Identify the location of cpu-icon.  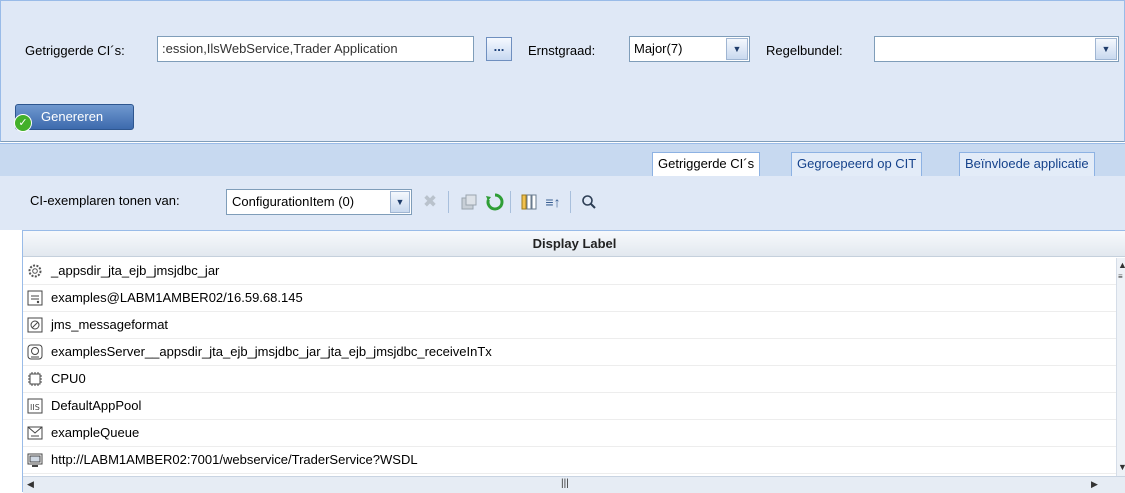
(35, 379).